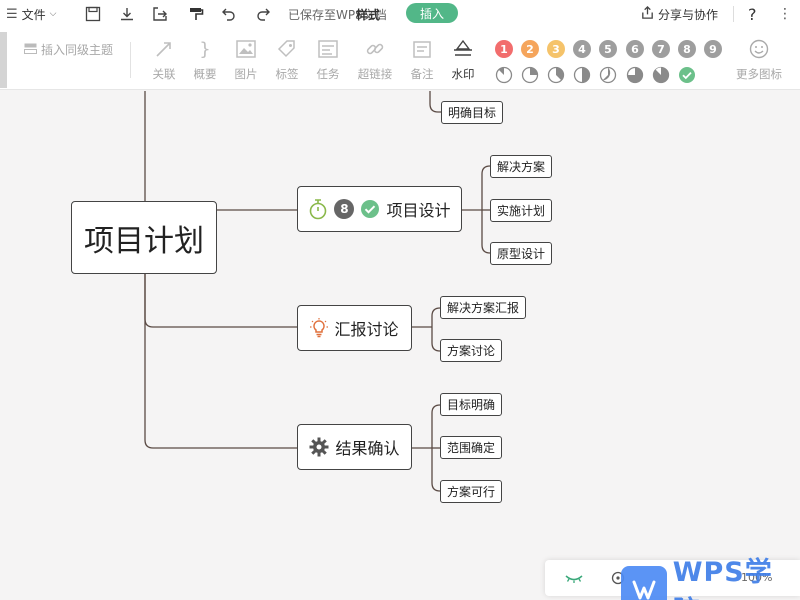  I want to click on format-painter-icon, so click(196, 14).